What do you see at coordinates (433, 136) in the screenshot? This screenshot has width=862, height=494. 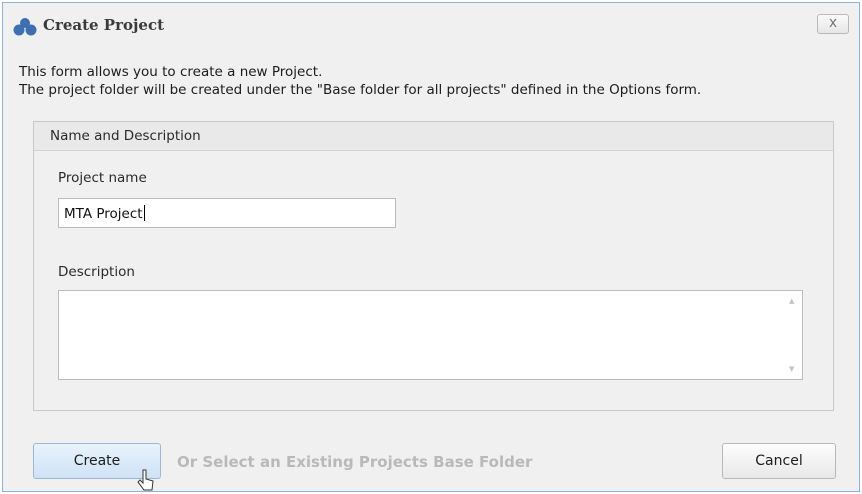 I see `group-header: Name and Description` at bounding box center [433, 136].